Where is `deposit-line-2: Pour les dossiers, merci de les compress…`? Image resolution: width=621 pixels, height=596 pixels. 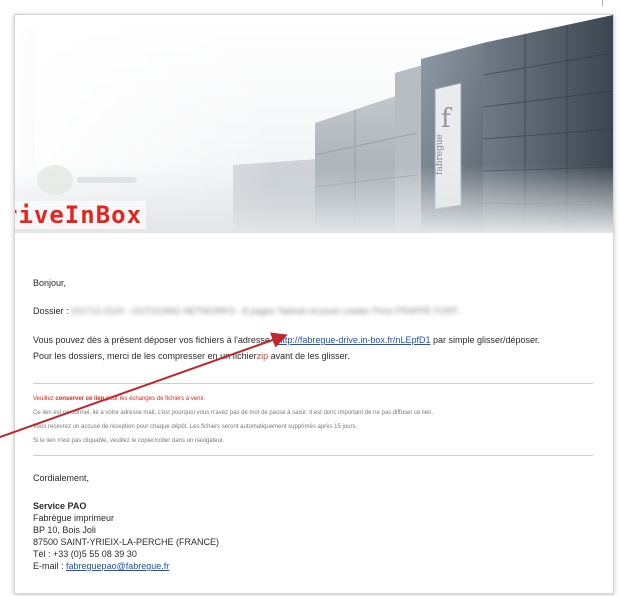
deposit-line-2: Pour les dossiers, merci de les compress… is located at coordinates (191, 356).